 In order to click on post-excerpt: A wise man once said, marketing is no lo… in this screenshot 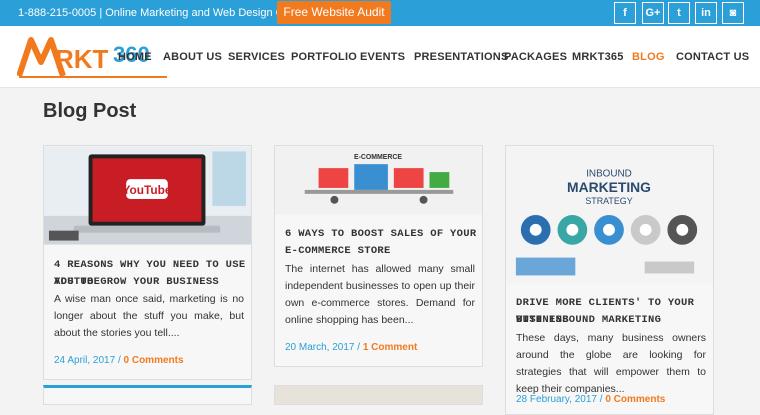, I will do `click(149, 316)`.